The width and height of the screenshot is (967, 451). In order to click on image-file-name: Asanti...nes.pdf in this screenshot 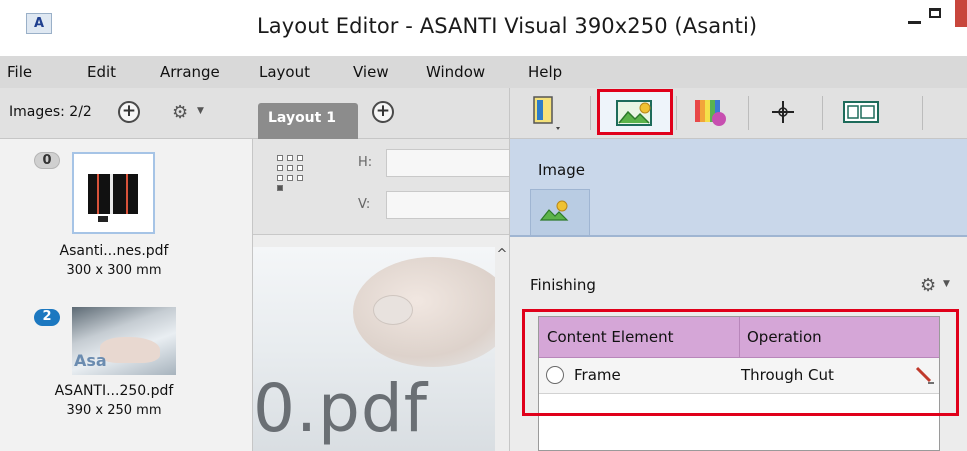, I will do `click(114, 251)`.